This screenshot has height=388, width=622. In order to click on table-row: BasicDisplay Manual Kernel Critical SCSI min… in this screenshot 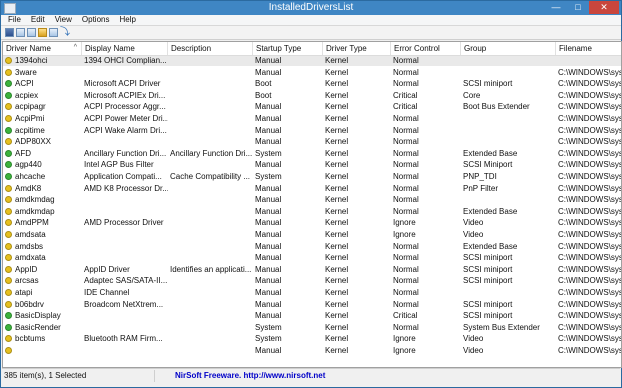, I will do `click(312, 316)`.